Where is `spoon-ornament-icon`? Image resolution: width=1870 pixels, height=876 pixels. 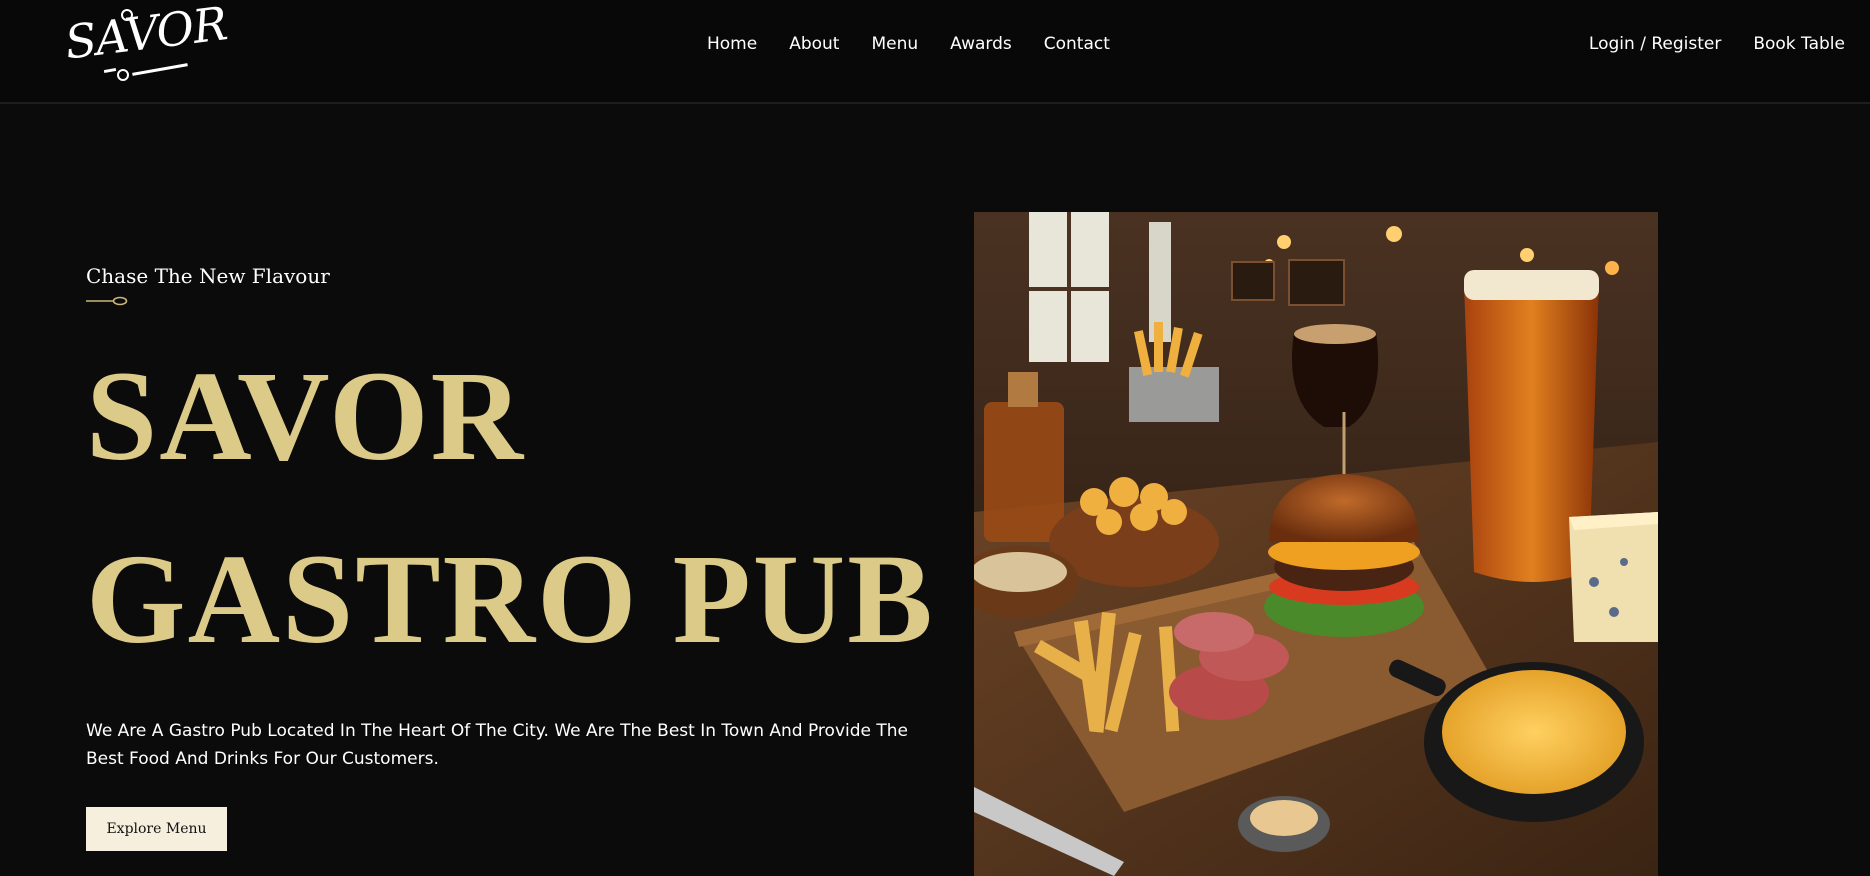 spoon-ornament-icon is located at coordinates (107, 301).